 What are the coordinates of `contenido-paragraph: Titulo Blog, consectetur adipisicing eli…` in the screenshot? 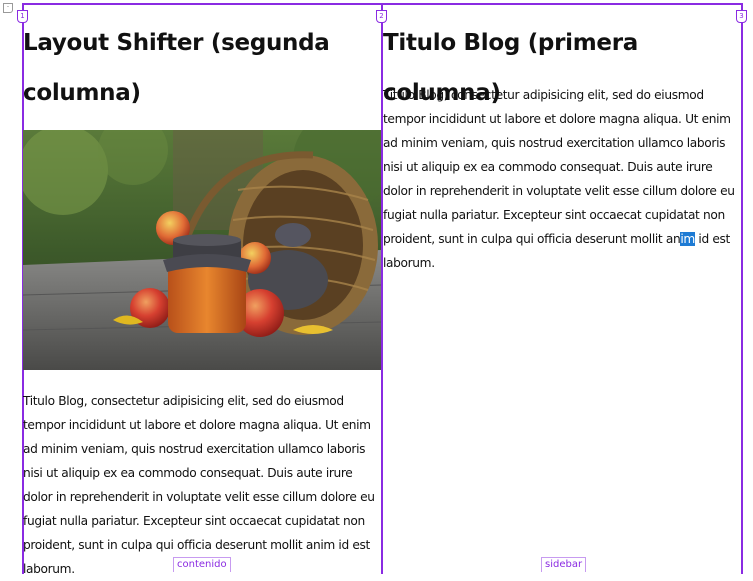 It's located at (199, 485).